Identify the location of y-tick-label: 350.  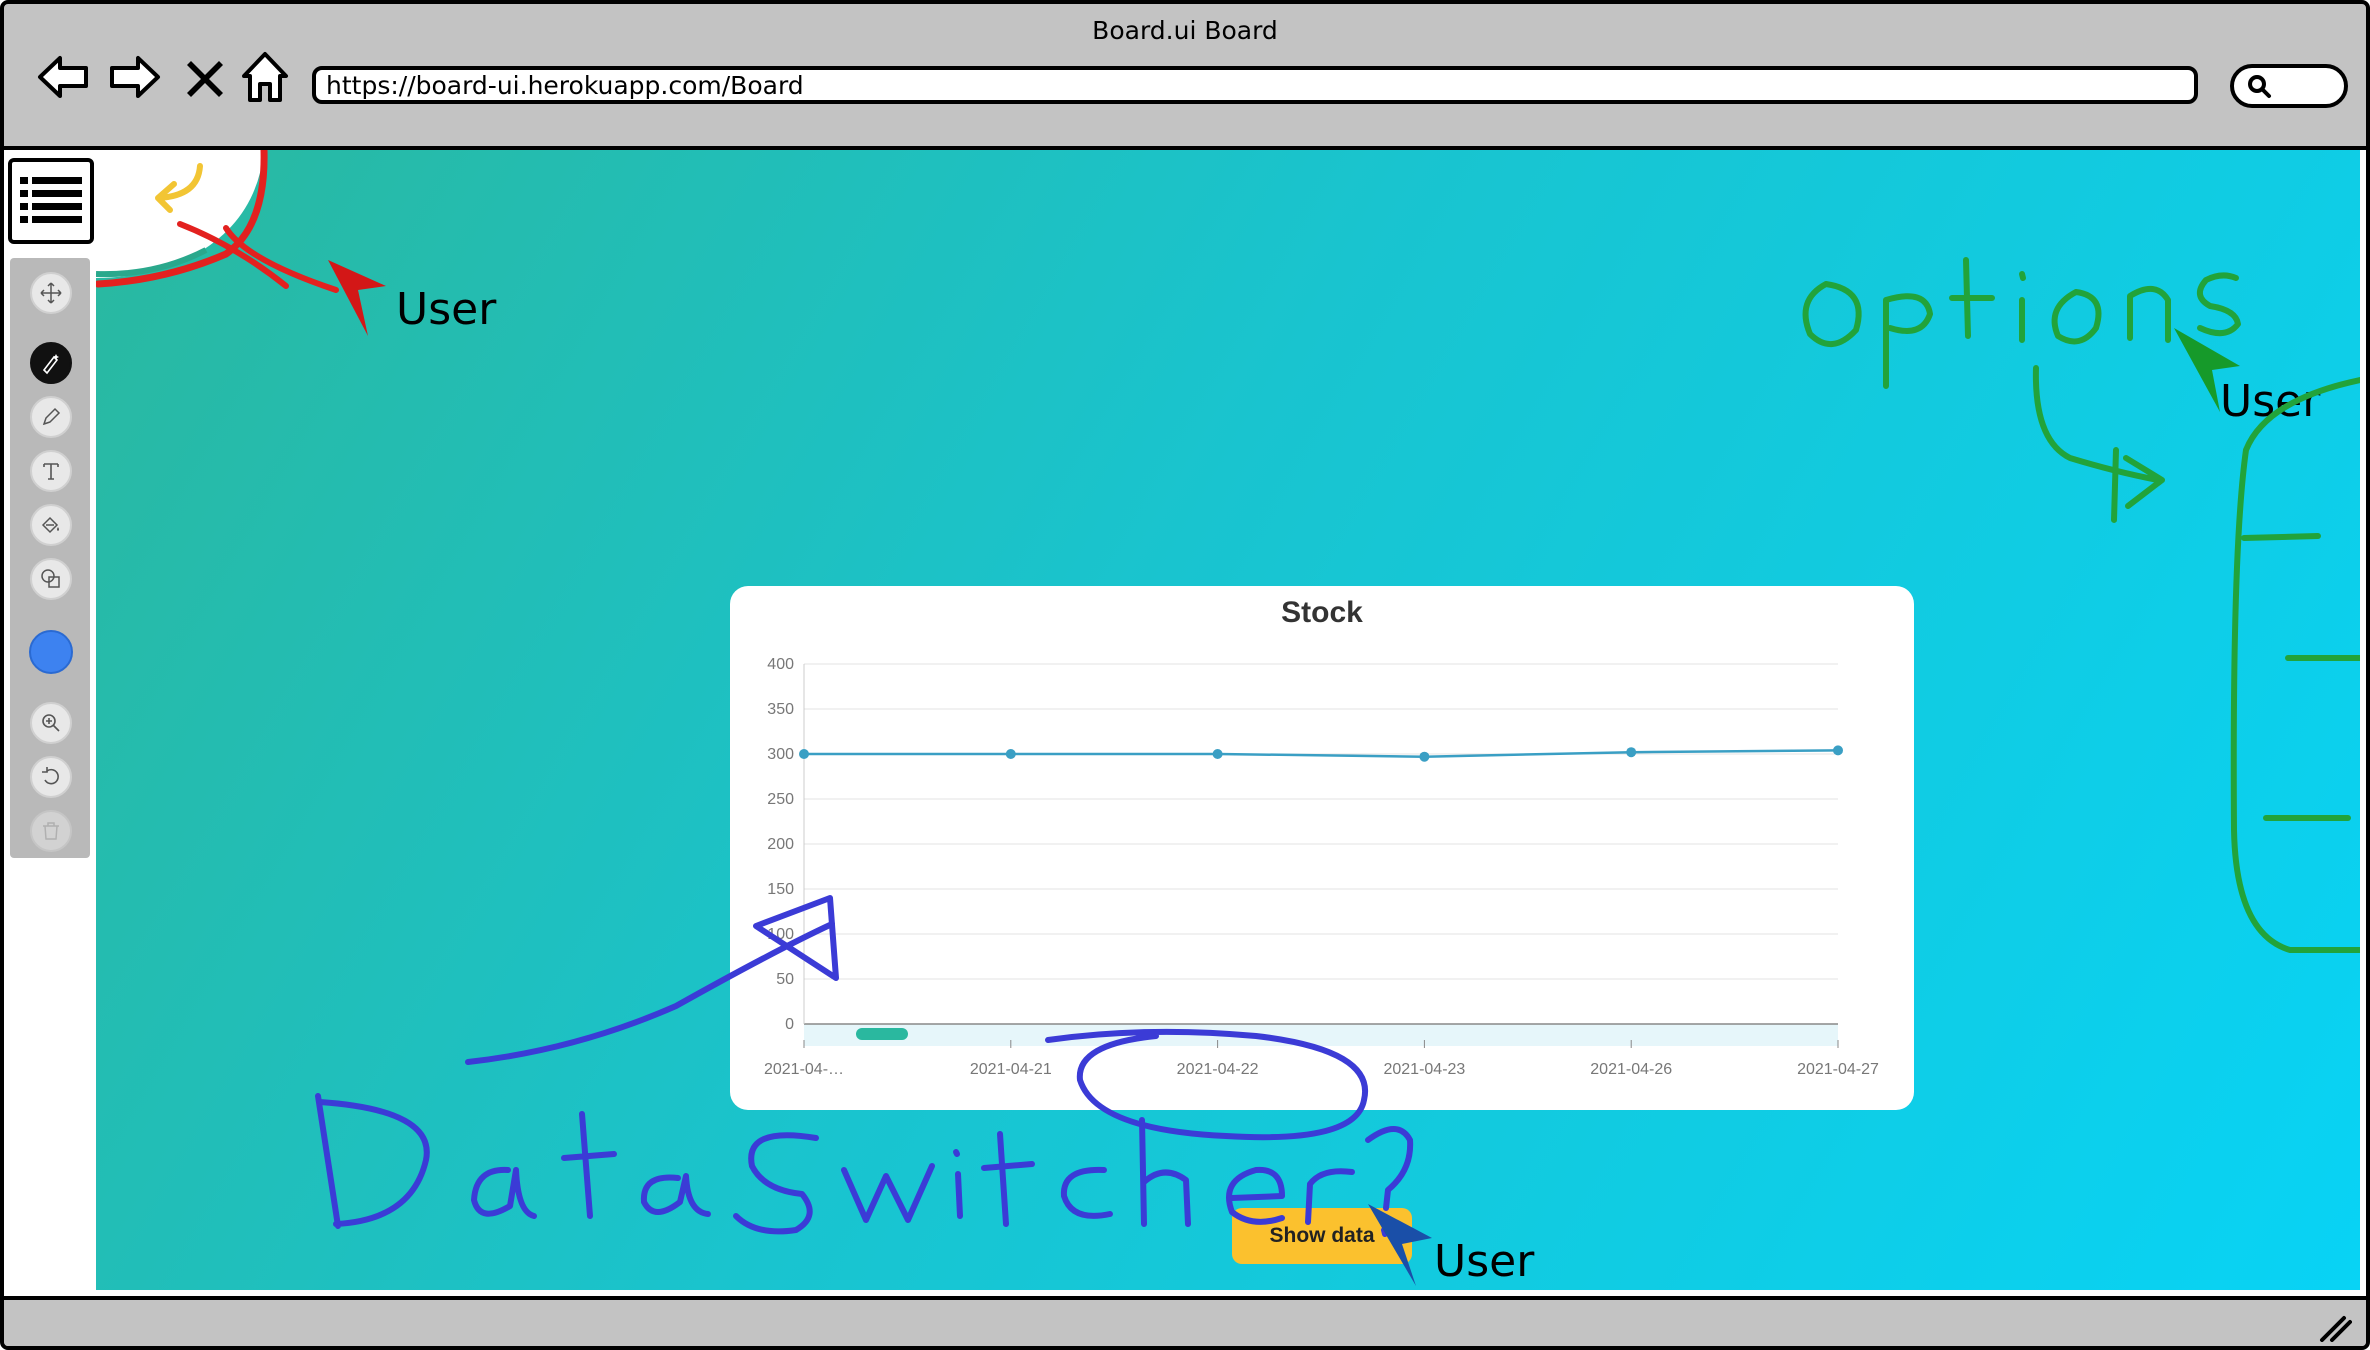
(780, 709).